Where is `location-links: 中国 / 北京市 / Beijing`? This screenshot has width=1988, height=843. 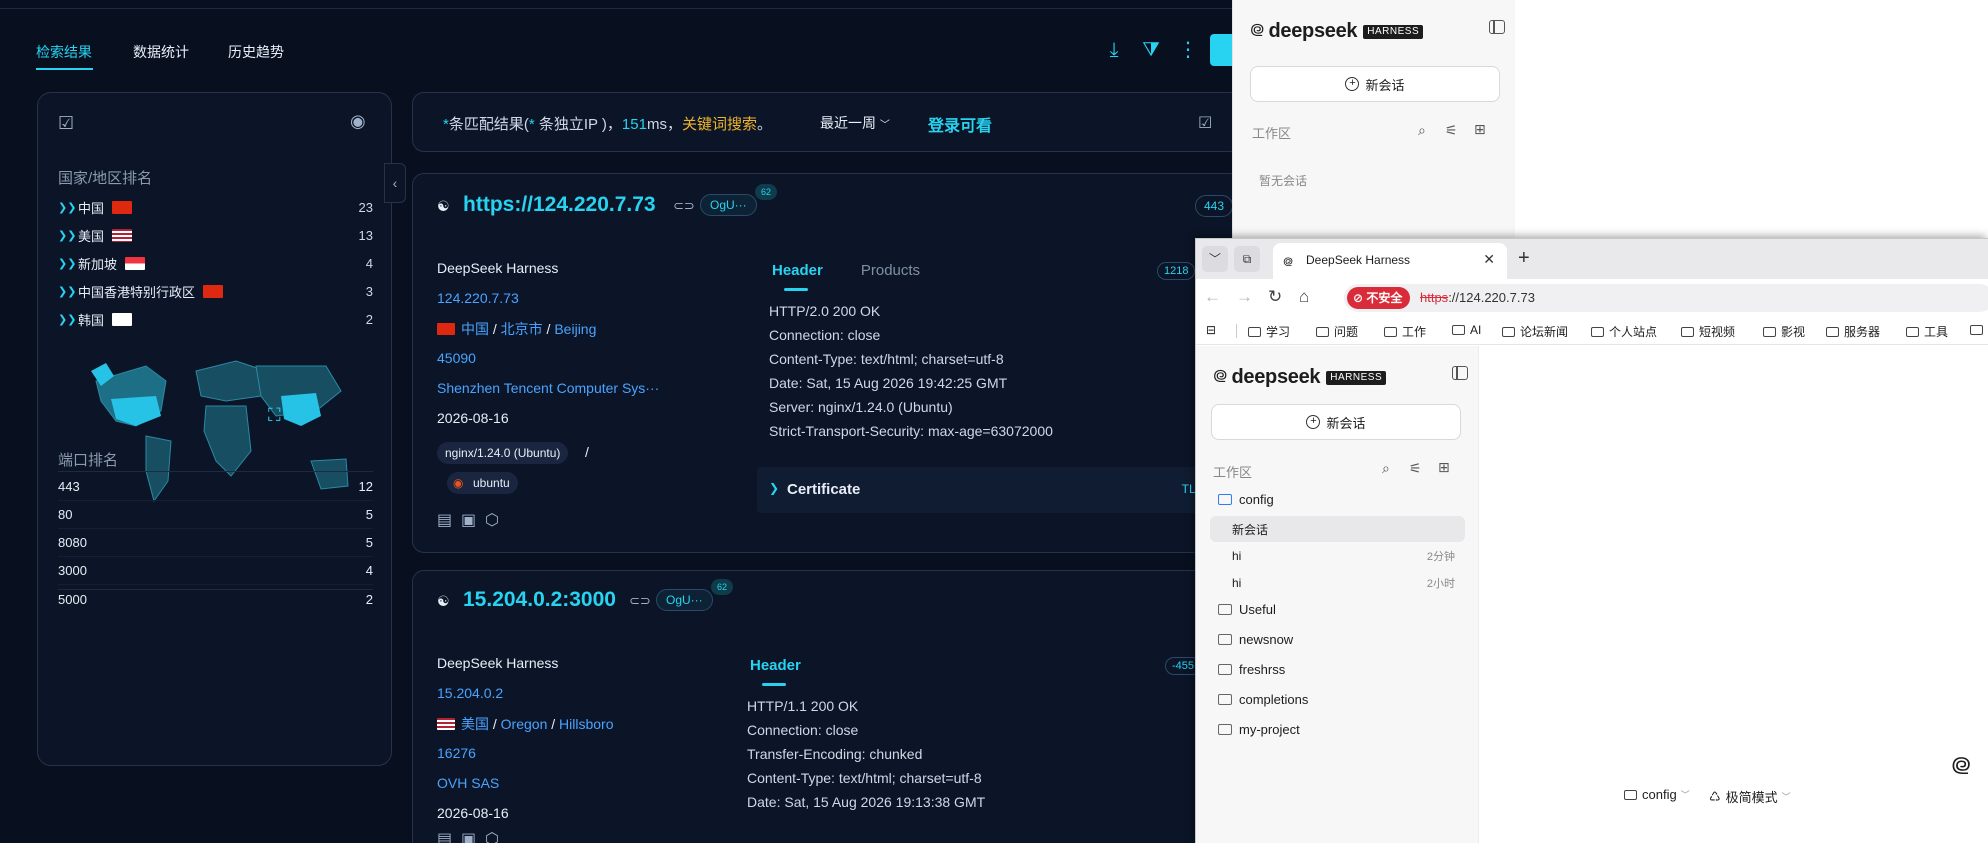 location-links: 中国 / 北京市 / Beijing is located at coordinates (516, 329).